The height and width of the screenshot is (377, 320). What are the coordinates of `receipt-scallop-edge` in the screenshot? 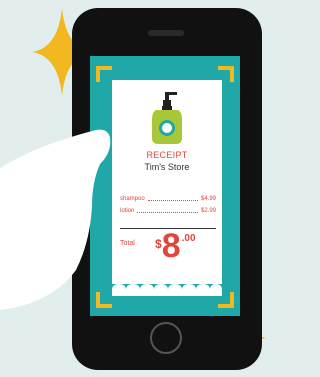 It's located at (167, 290).